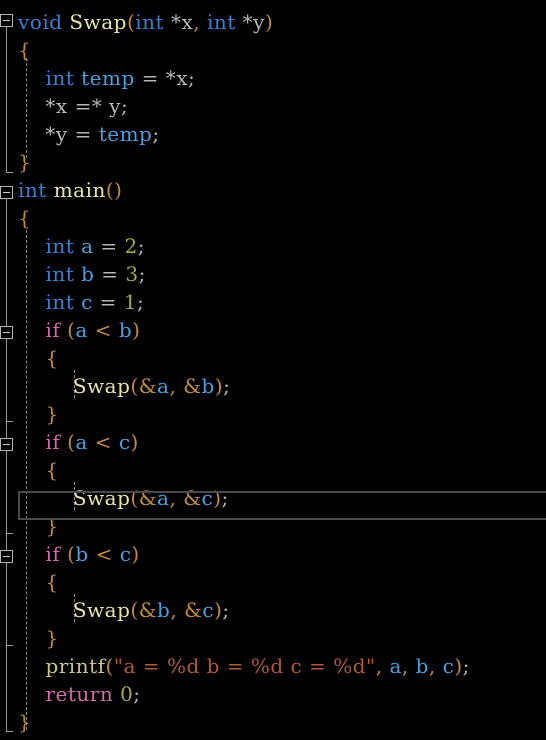 This screenshot has width=546, height=740. Describe the element at coordinates (273, 610) in the screenshot. I see `code-line: Swap(&b, &c);` at that location.